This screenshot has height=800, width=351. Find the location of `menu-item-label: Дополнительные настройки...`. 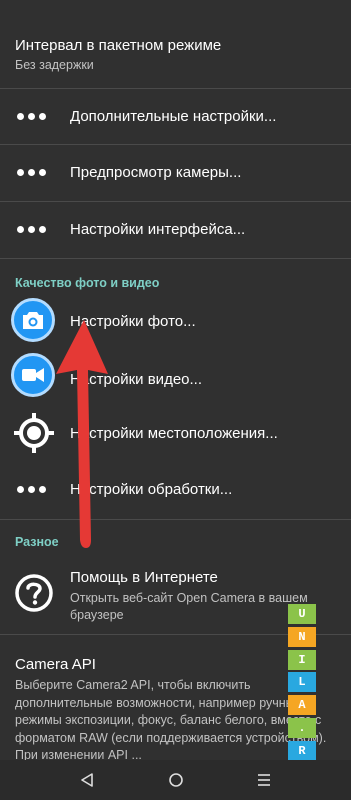

menu-item-label: Дополнительные настройки... is located at coordinates (173, 116).